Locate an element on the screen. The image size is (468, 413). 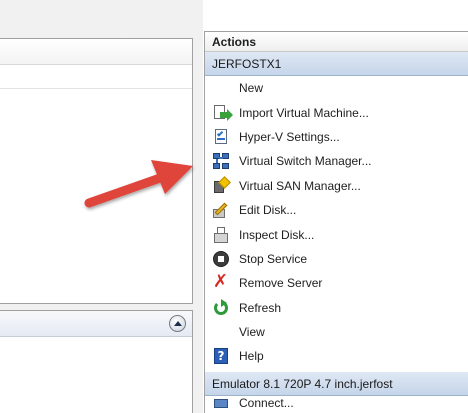
connect-icon is located at coordinates (221, 402).